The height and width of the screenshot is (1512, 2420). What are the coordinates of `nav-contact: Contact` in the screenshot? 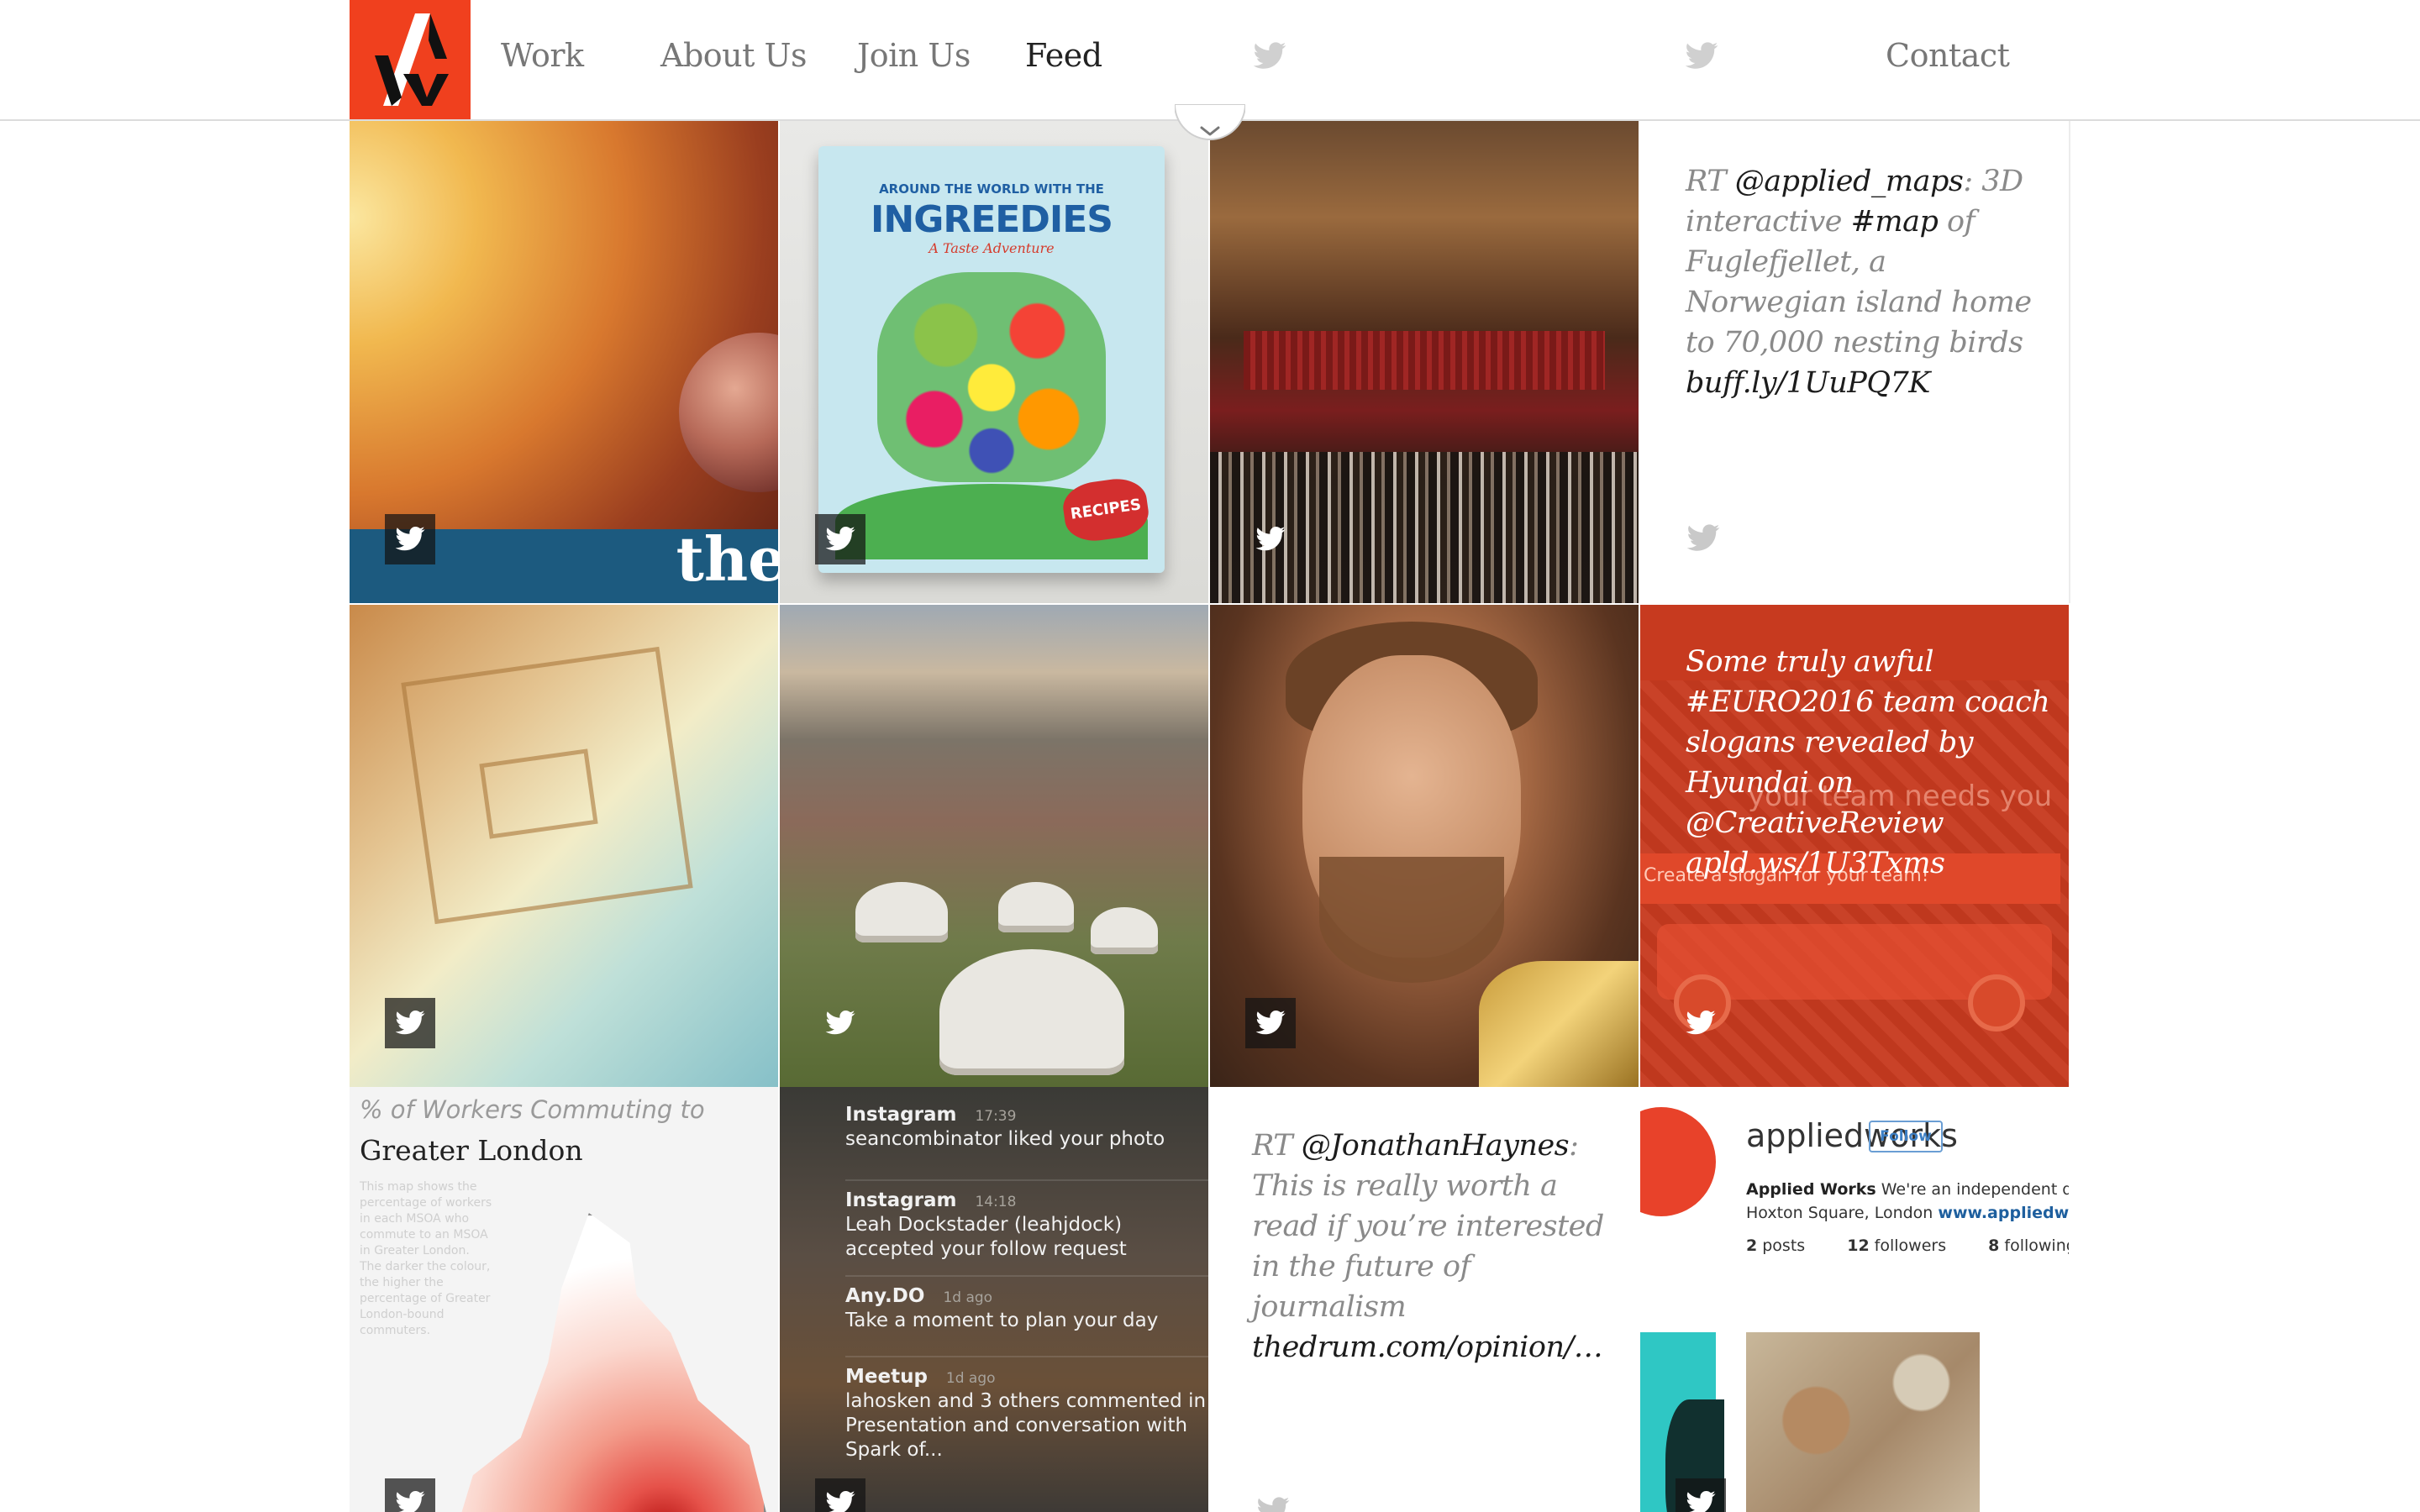 It's located at (1948, 55).